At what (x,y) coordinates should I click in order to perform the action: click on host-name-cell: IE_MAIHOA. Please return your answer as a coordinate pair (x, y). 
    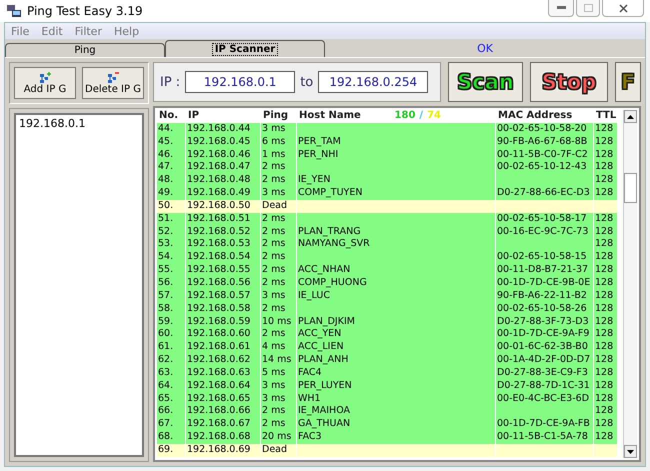
    Looking at the image, I should click on (396, 411).